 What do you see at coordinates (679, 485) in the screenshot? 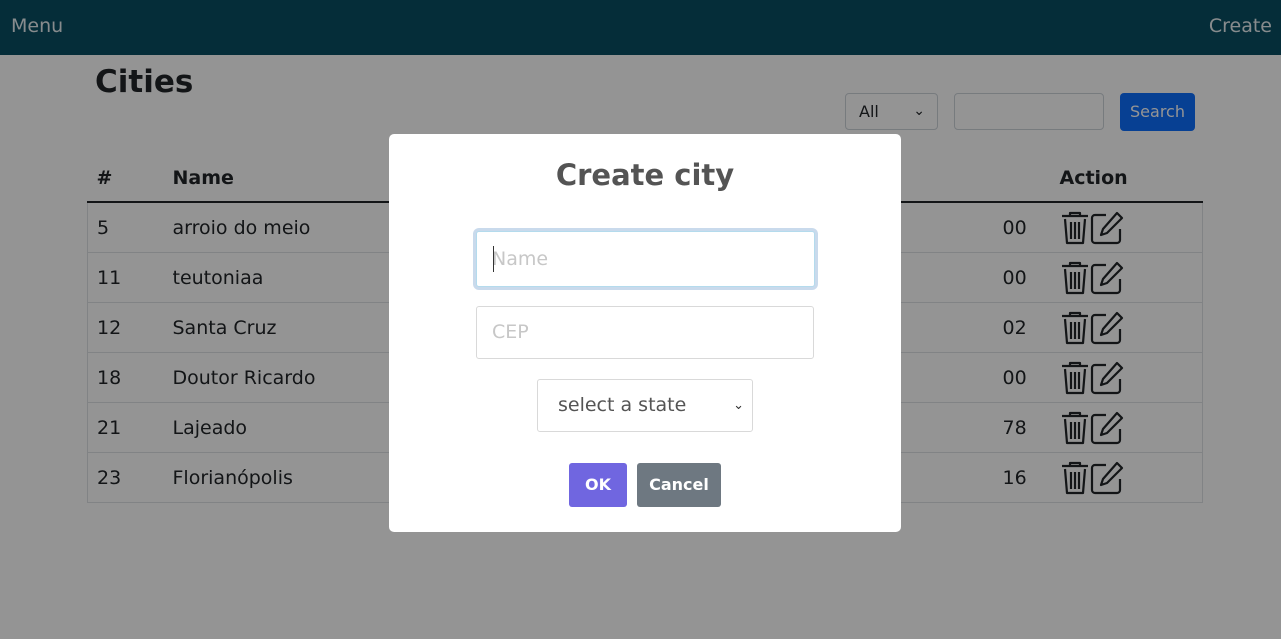
I see `cancel-button: Cancel` at bounding box center [679, 485].